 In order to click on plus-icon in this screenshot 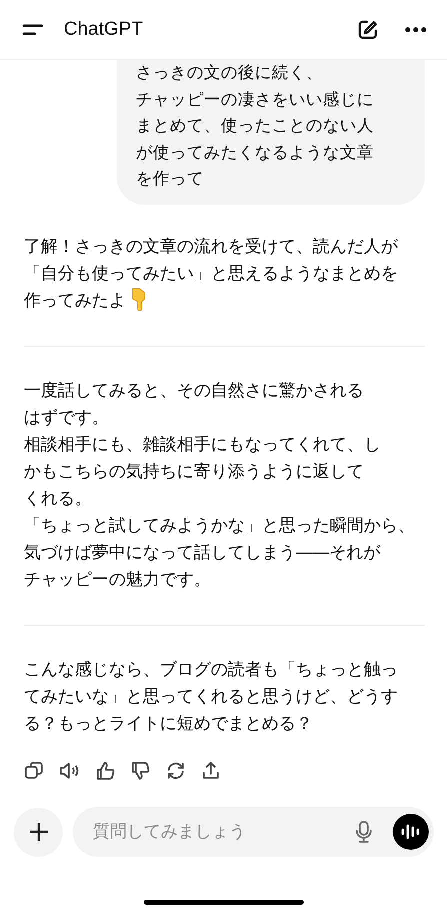, I will do `click(38, 832)`.